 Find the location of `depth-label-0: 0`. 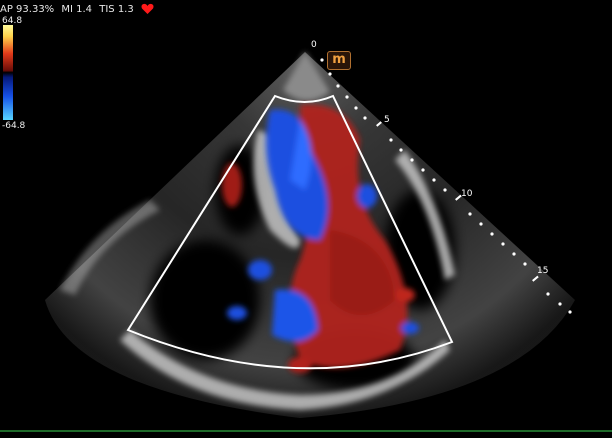

depth-label-0: 0 is located at coordinates (314, 45).